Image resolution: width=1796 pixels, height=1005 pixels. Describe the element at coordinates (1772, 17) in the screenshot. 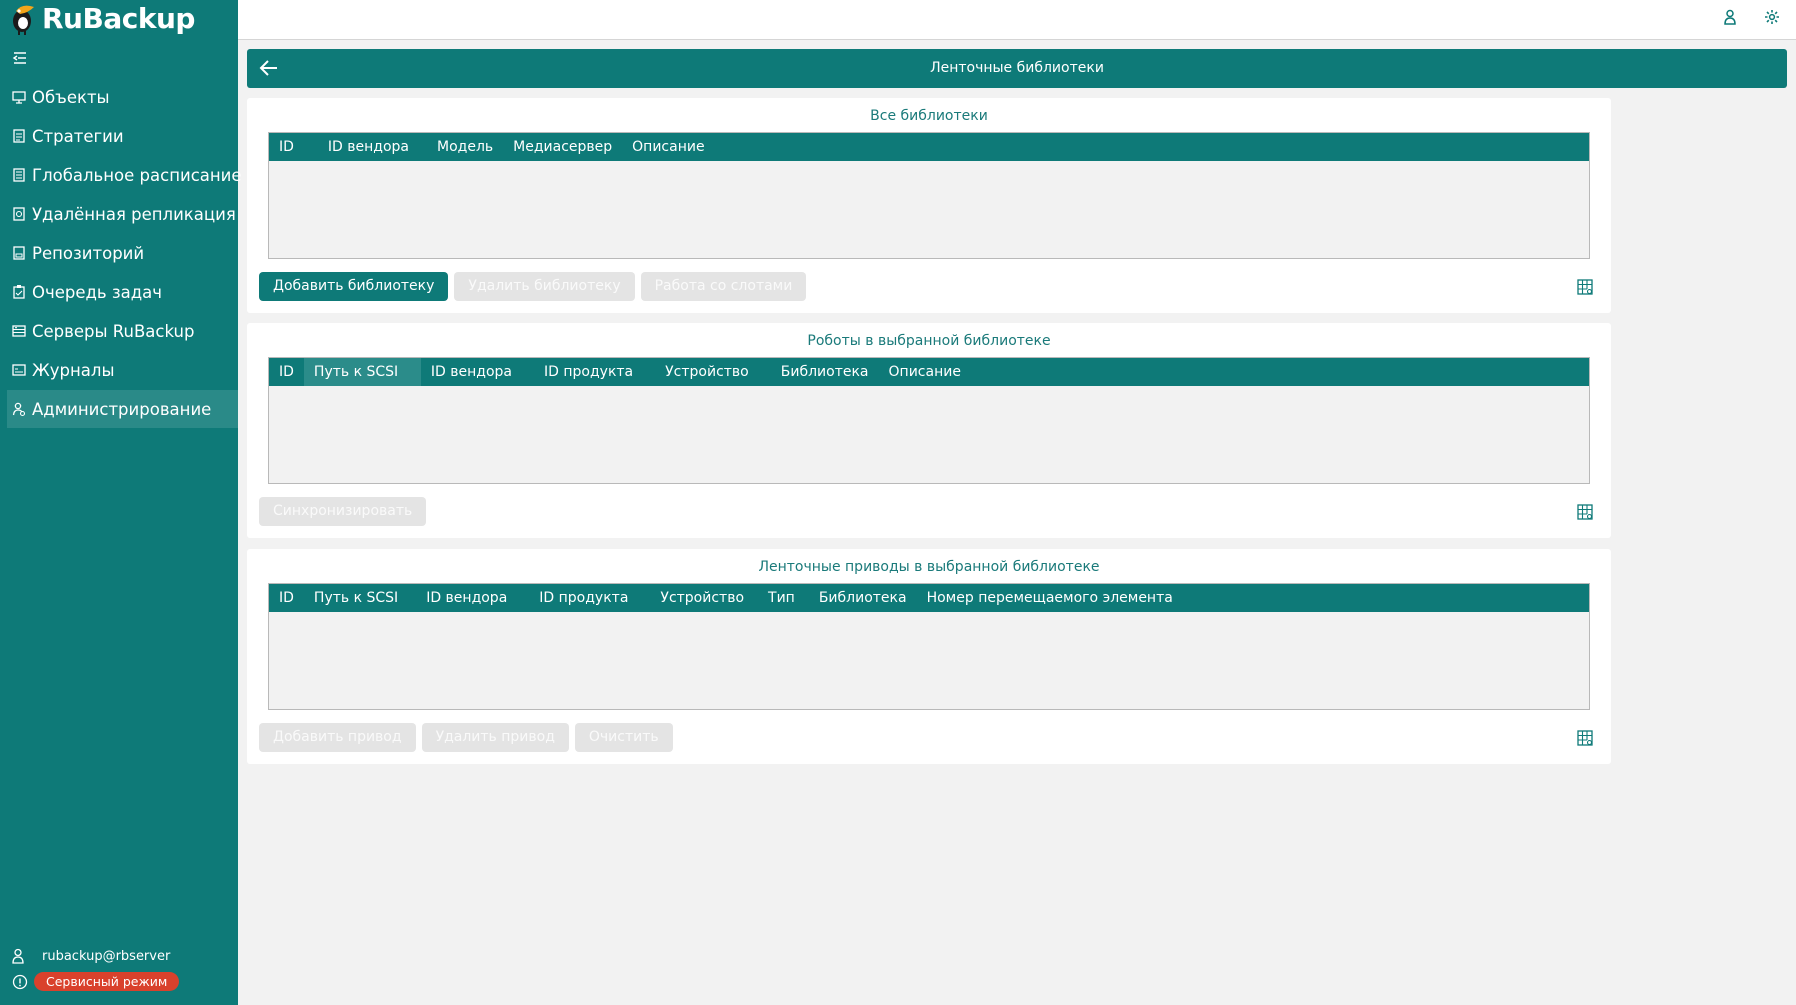

I see `gear-icon` at that location.